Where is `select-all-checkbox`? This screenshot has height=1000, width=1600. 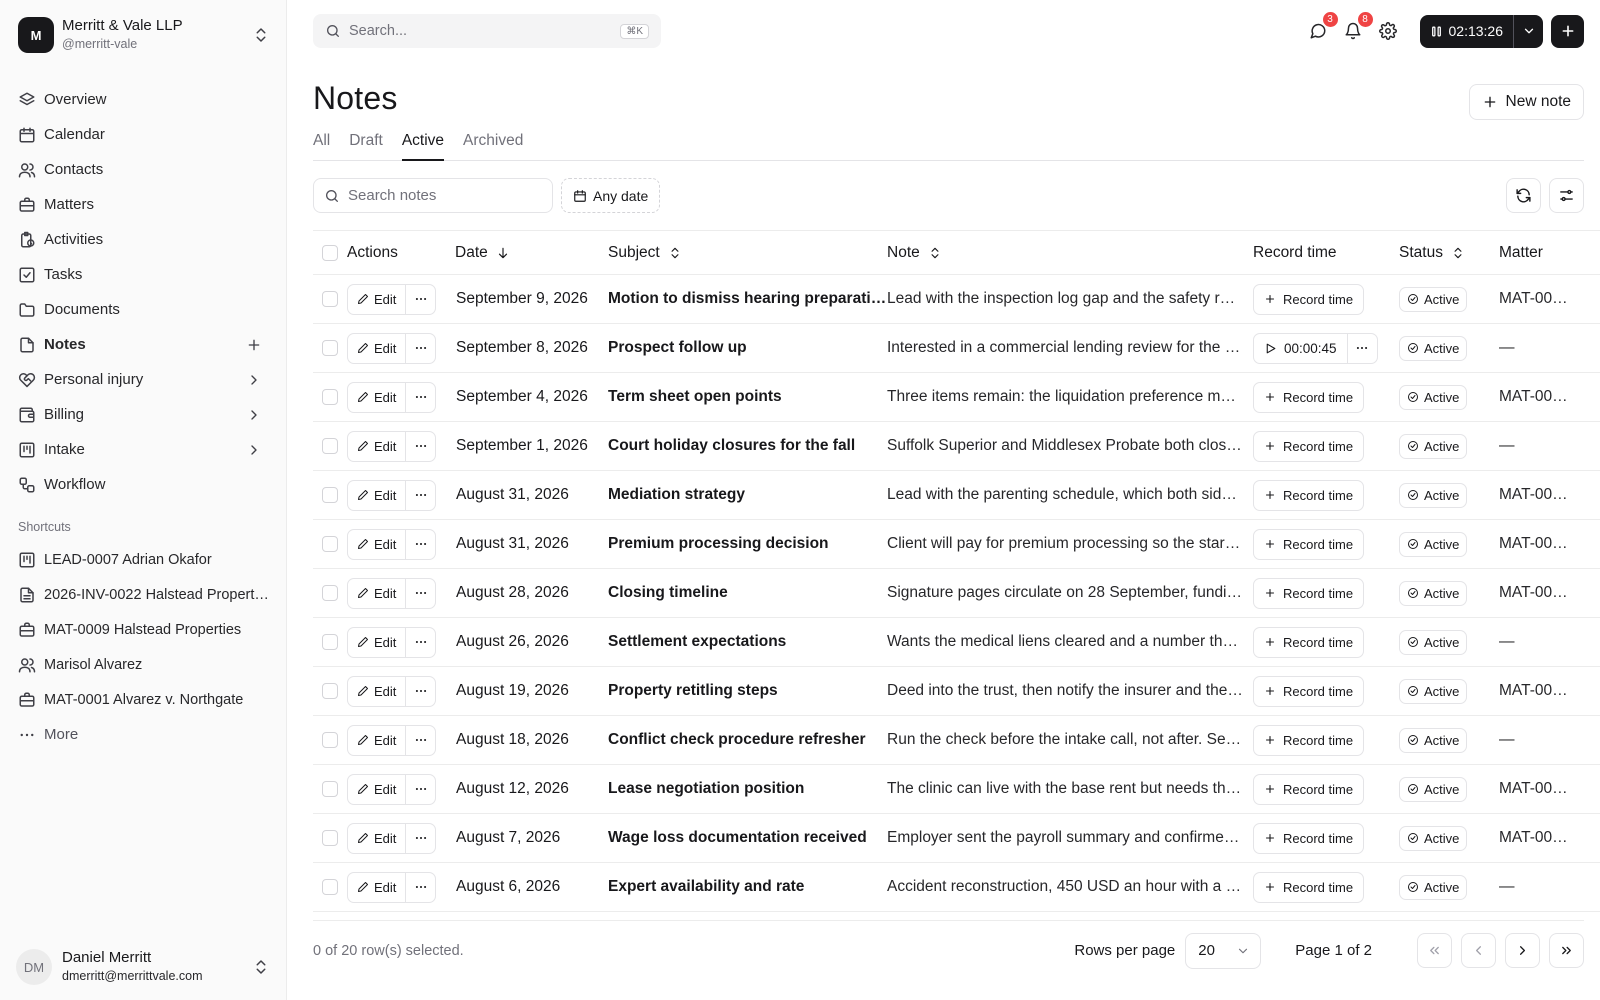
select-all-checkbox is located at coordinates (330, 252).